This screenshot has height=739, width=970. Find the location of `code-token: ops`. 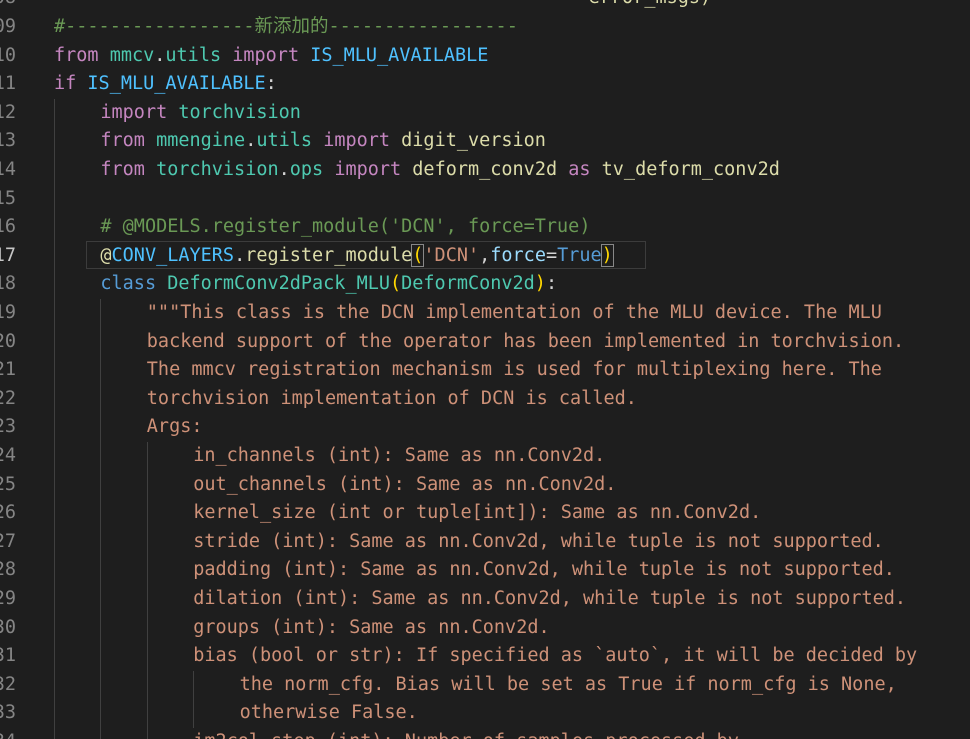

code-token: ops is located at coordinates (306, 169).